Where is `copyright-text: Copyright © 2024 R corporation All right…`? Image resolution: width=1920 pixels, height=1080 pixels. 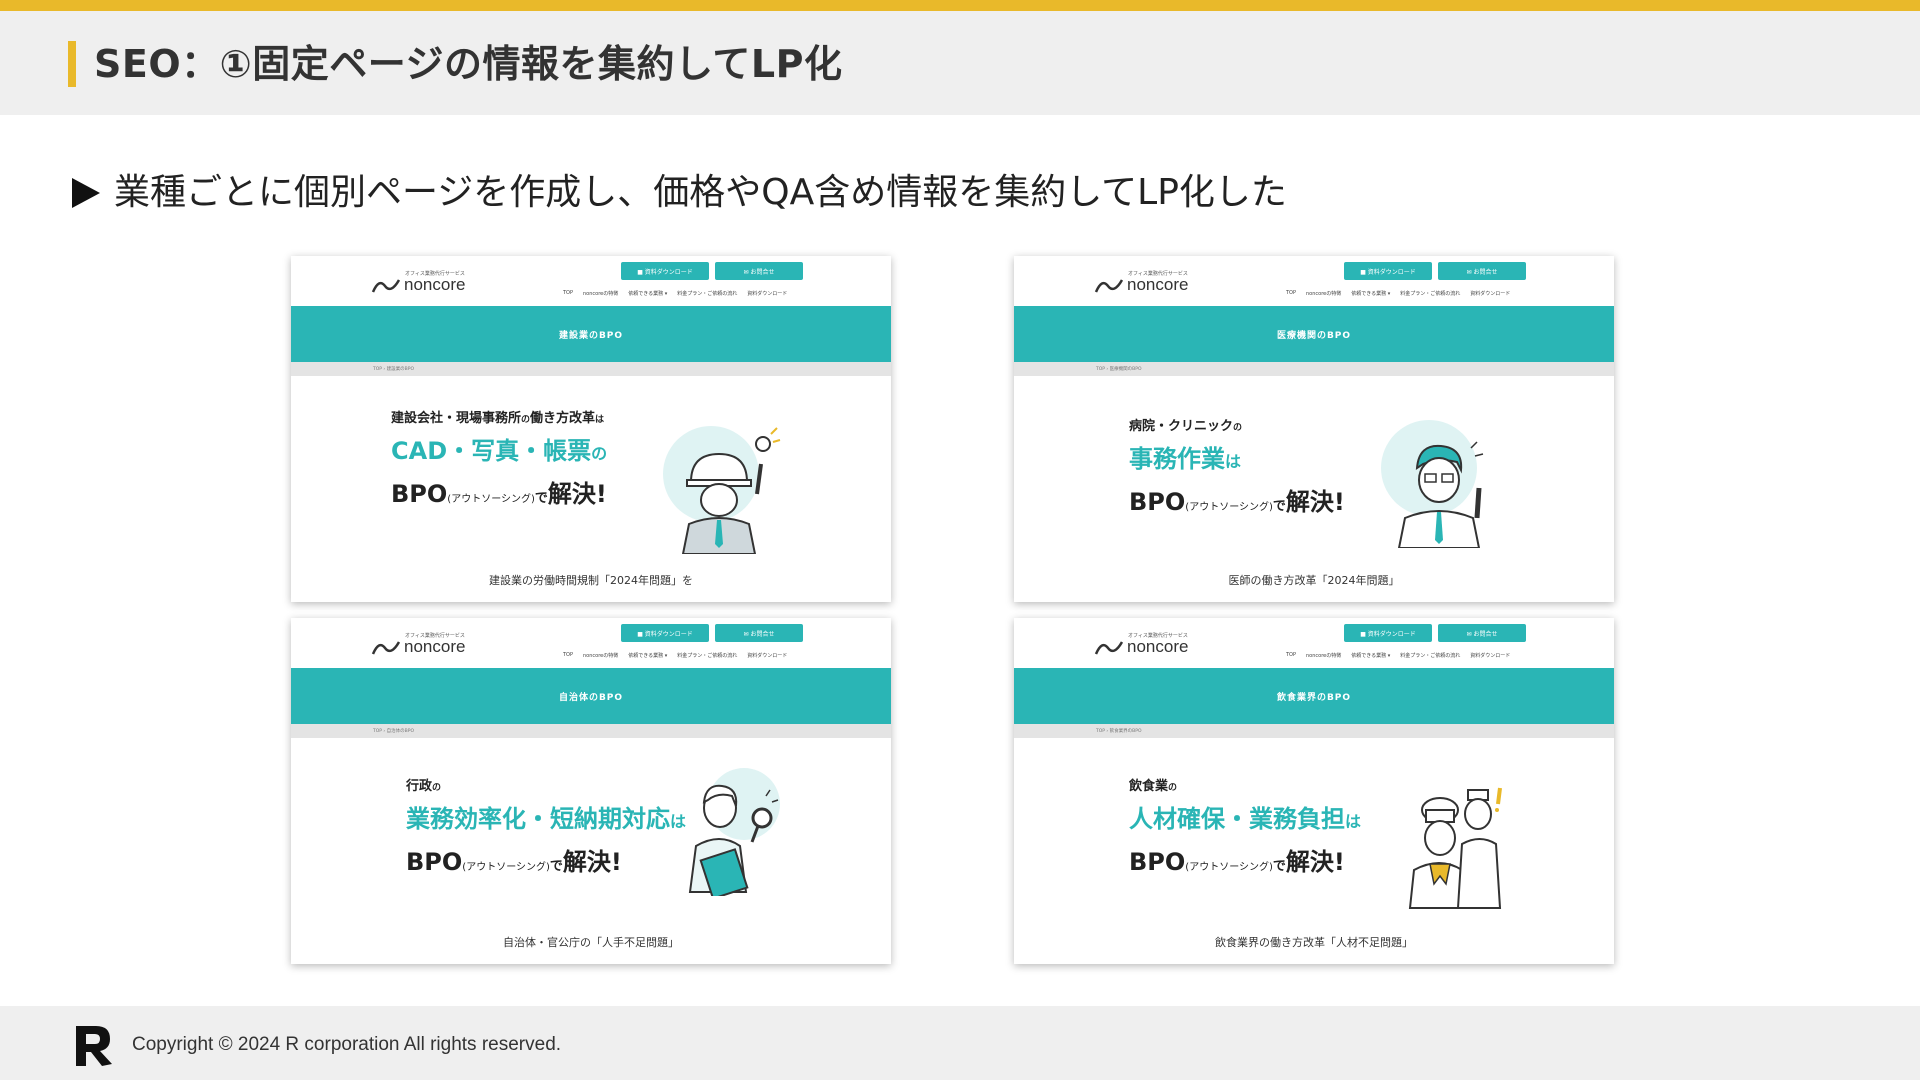
copyright-text: Copyright © 2024 R corporation All right… is located at coordinates (347, 1044).